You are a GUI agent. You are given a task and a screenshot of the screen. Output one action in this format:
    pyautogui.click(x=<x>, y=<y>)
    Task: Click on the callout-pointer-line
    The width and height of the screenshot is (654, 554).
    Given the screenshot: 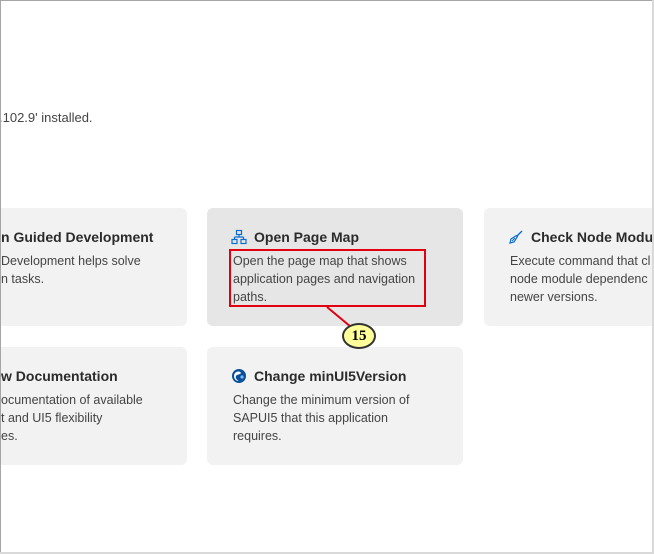 What is the action you would take?
    pyautogui.click(x=339, y=317)
    